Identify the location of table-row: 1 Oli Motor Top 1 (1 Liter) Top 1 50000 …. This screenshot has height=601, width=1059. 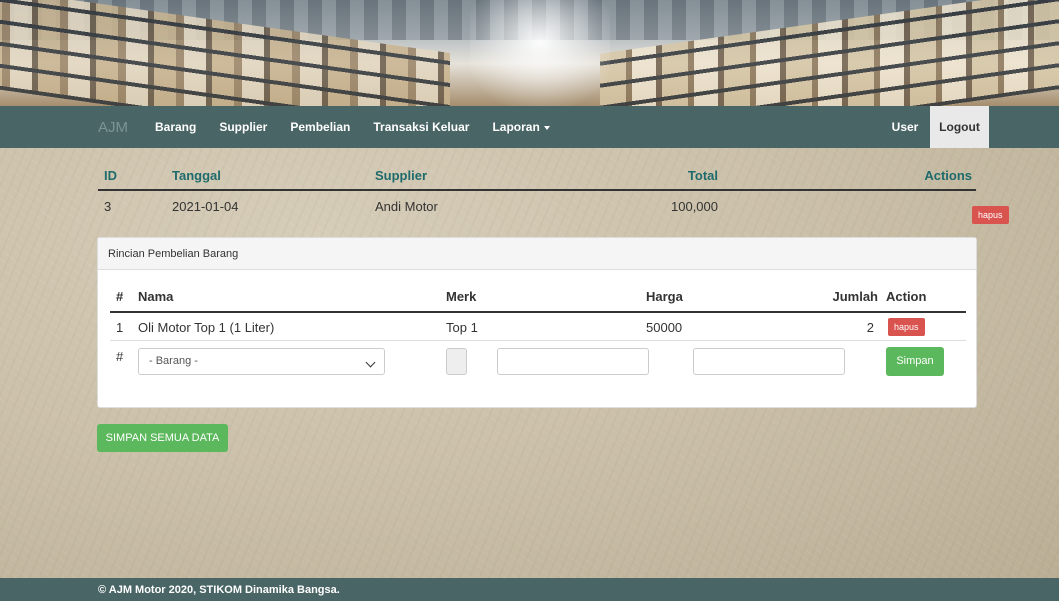
(538, 327).